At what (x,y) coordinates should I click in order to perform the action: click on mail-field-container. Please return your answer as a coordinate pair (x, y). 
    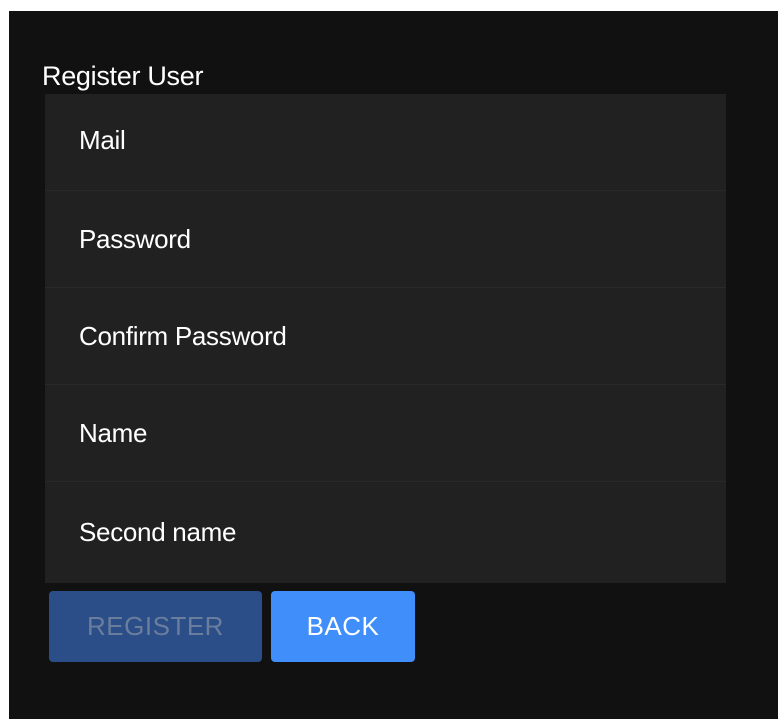
    Looking at the image, I should click on (385, 142).